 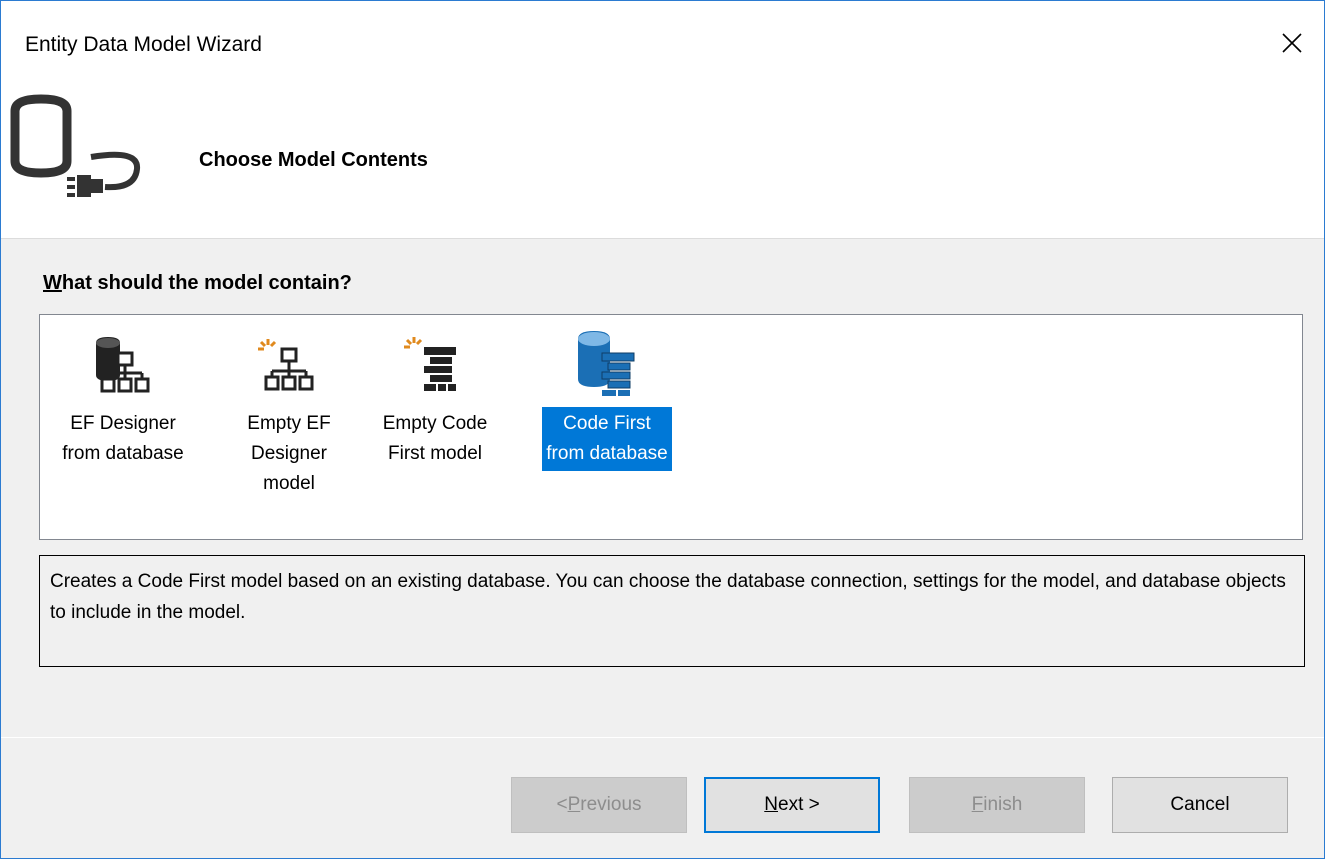 What do you see at coordinates (52, 283) in the screenshot?
I see `question-mnemonic: W` at bounding box center [52, 283].